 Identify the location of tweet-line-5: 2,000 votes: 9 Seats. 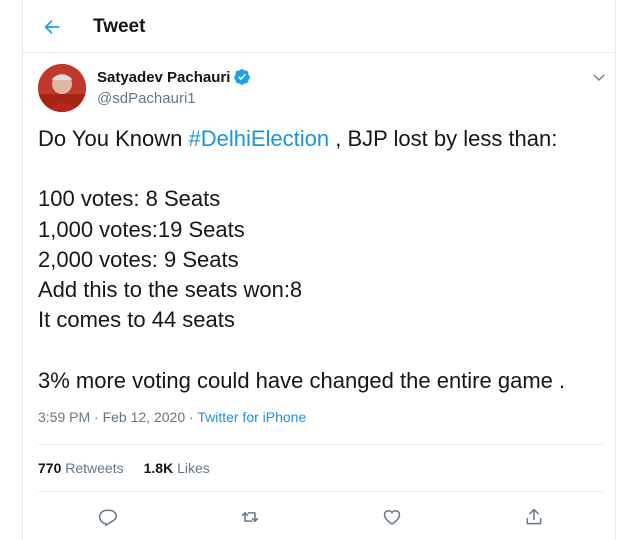
(138, 259).